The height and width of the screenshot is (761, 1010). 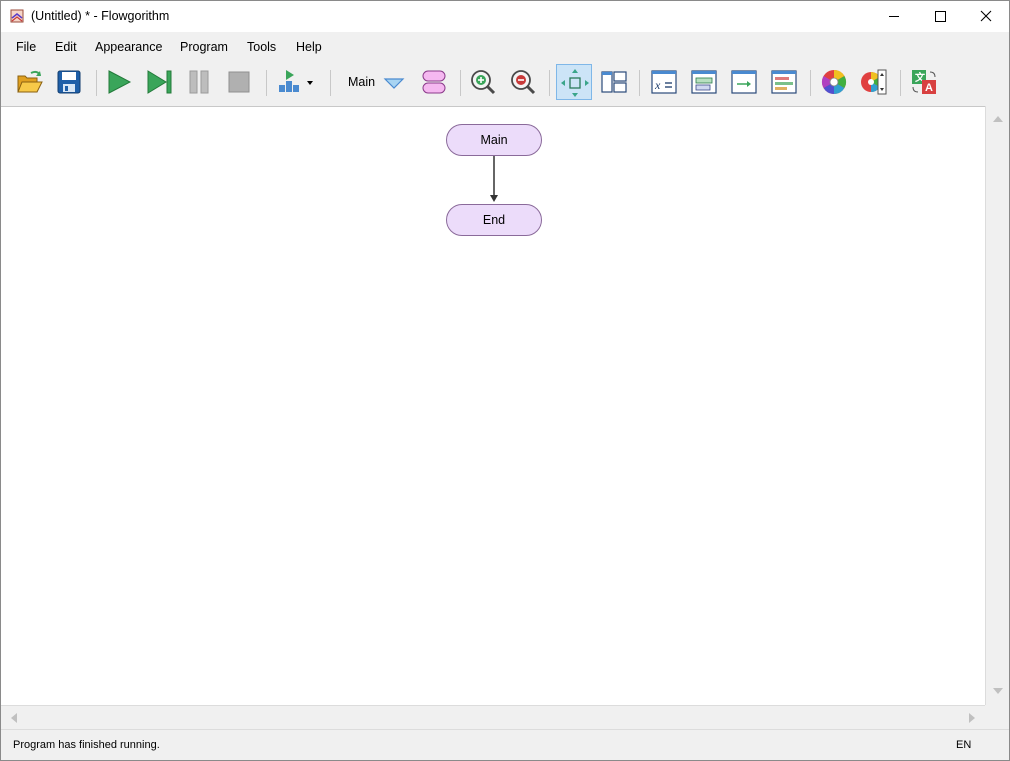 I want to click on language-indicator: EN, so click(x=963, y=745).